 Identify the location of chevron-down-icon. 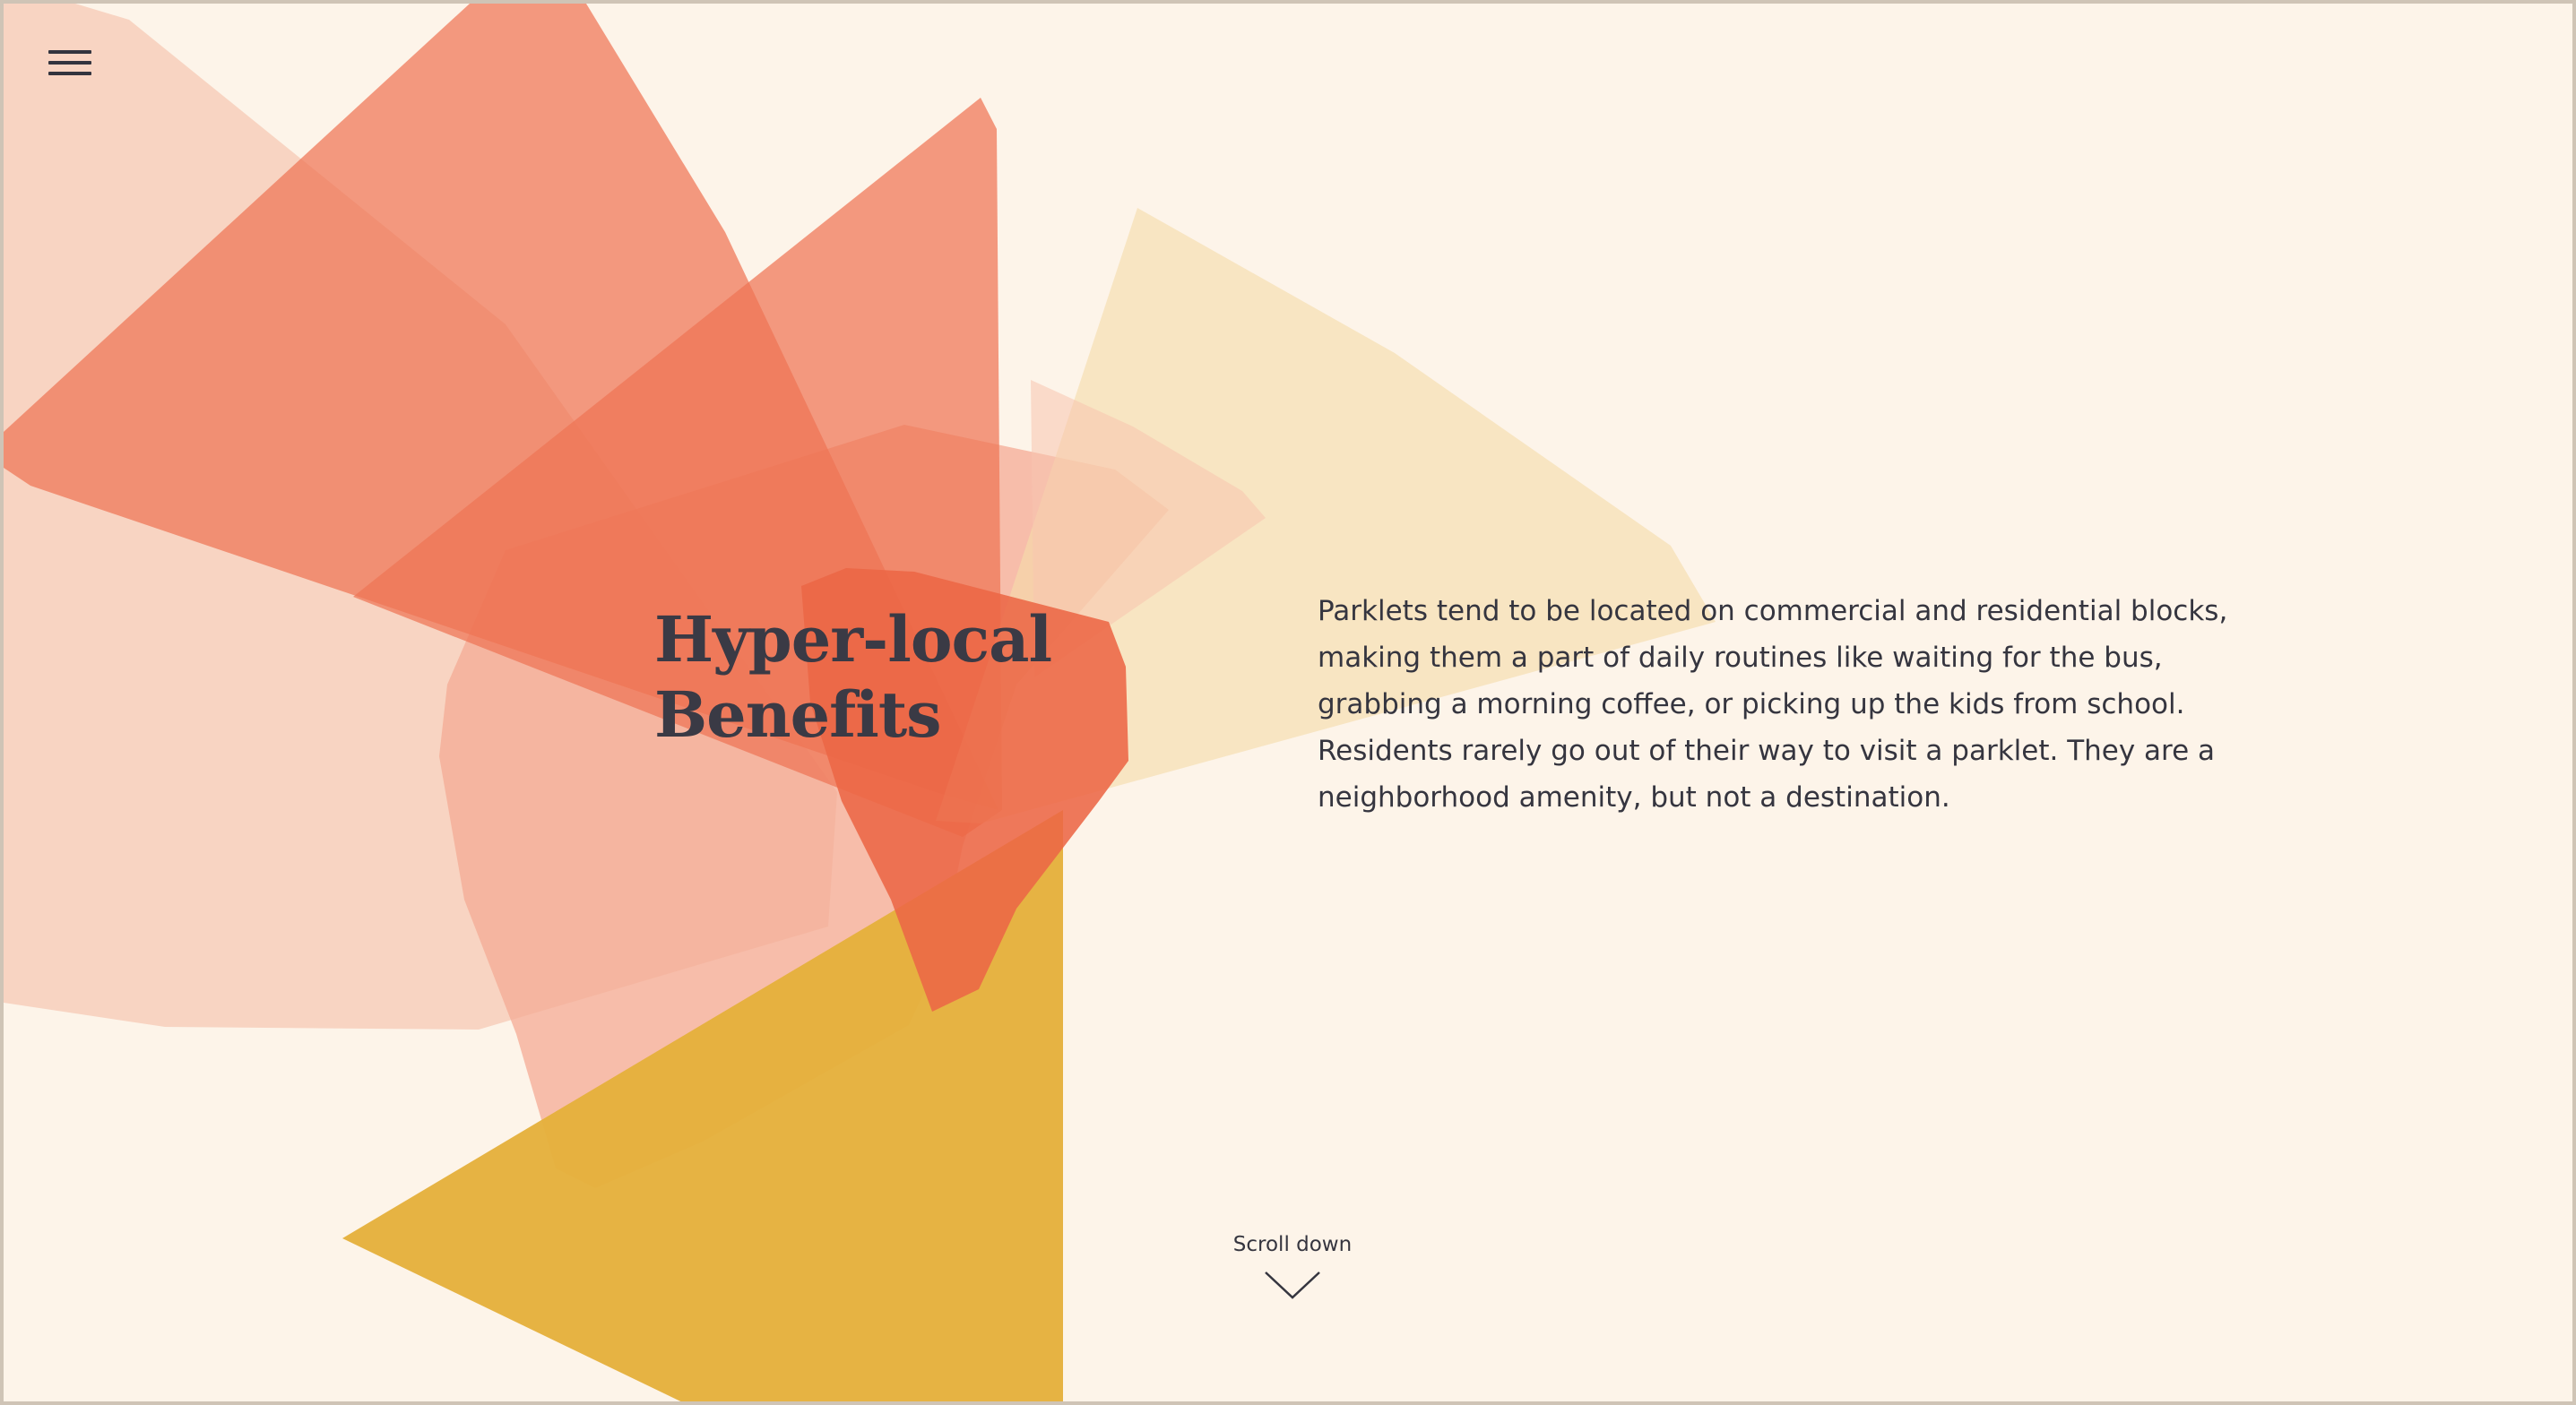
(1292, 1285).